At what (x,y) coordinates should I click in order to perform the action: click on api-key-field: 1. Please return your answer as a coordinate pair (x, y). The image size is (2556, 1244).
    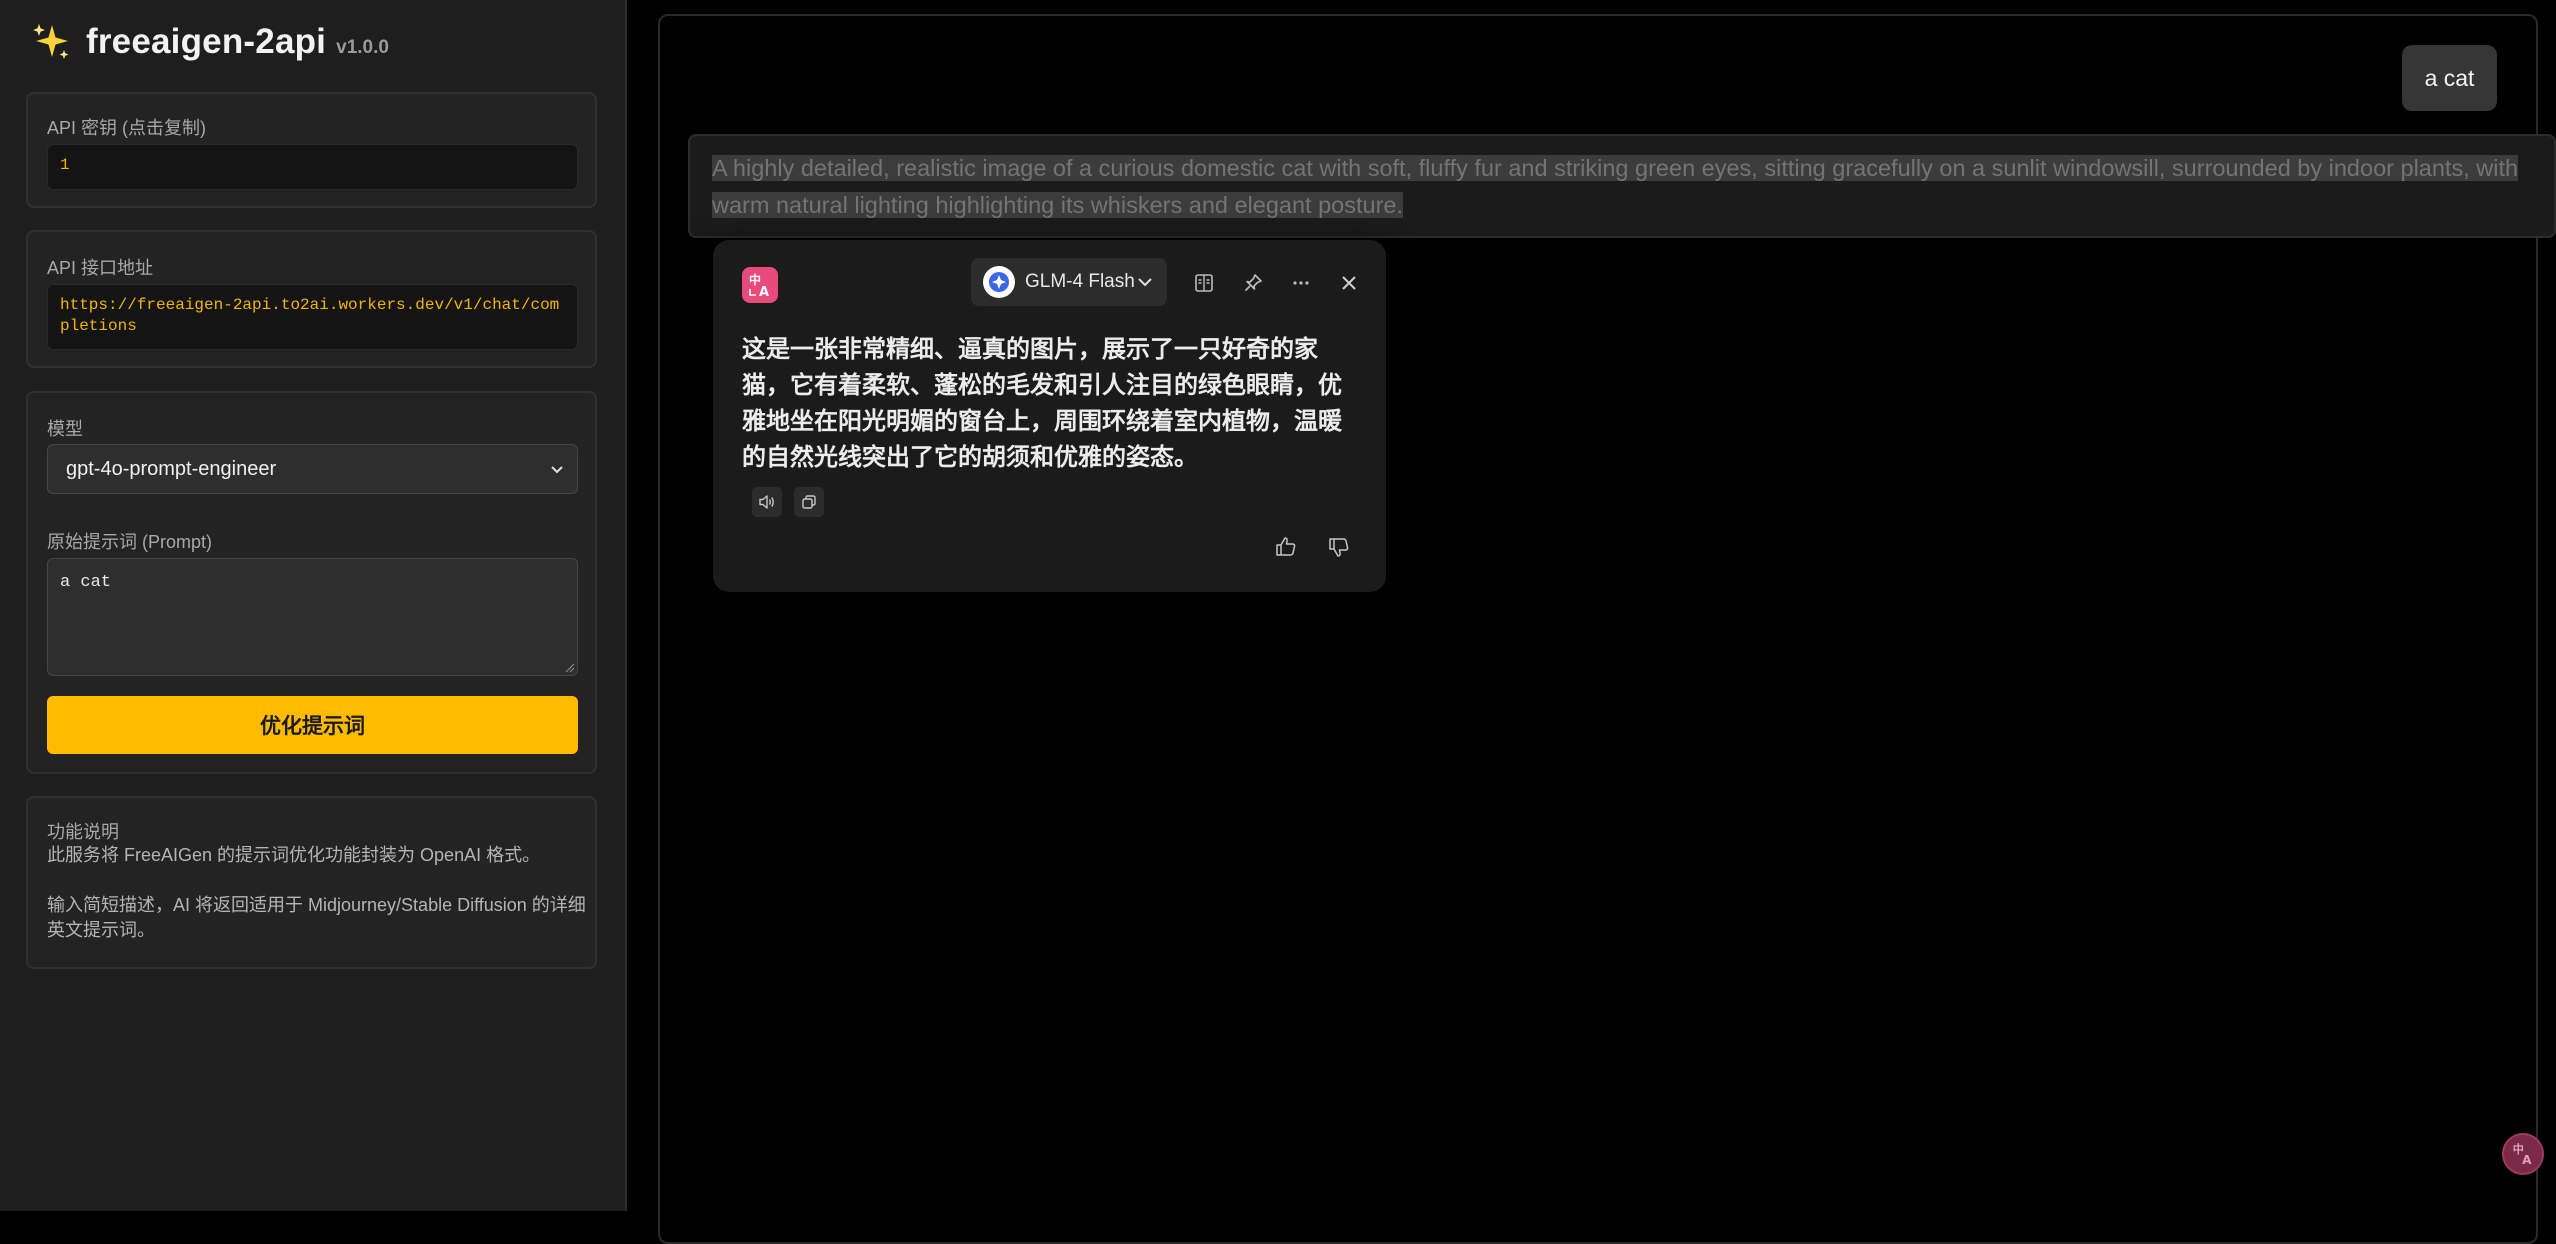
    Looking at the image, I should click on (312, 167).